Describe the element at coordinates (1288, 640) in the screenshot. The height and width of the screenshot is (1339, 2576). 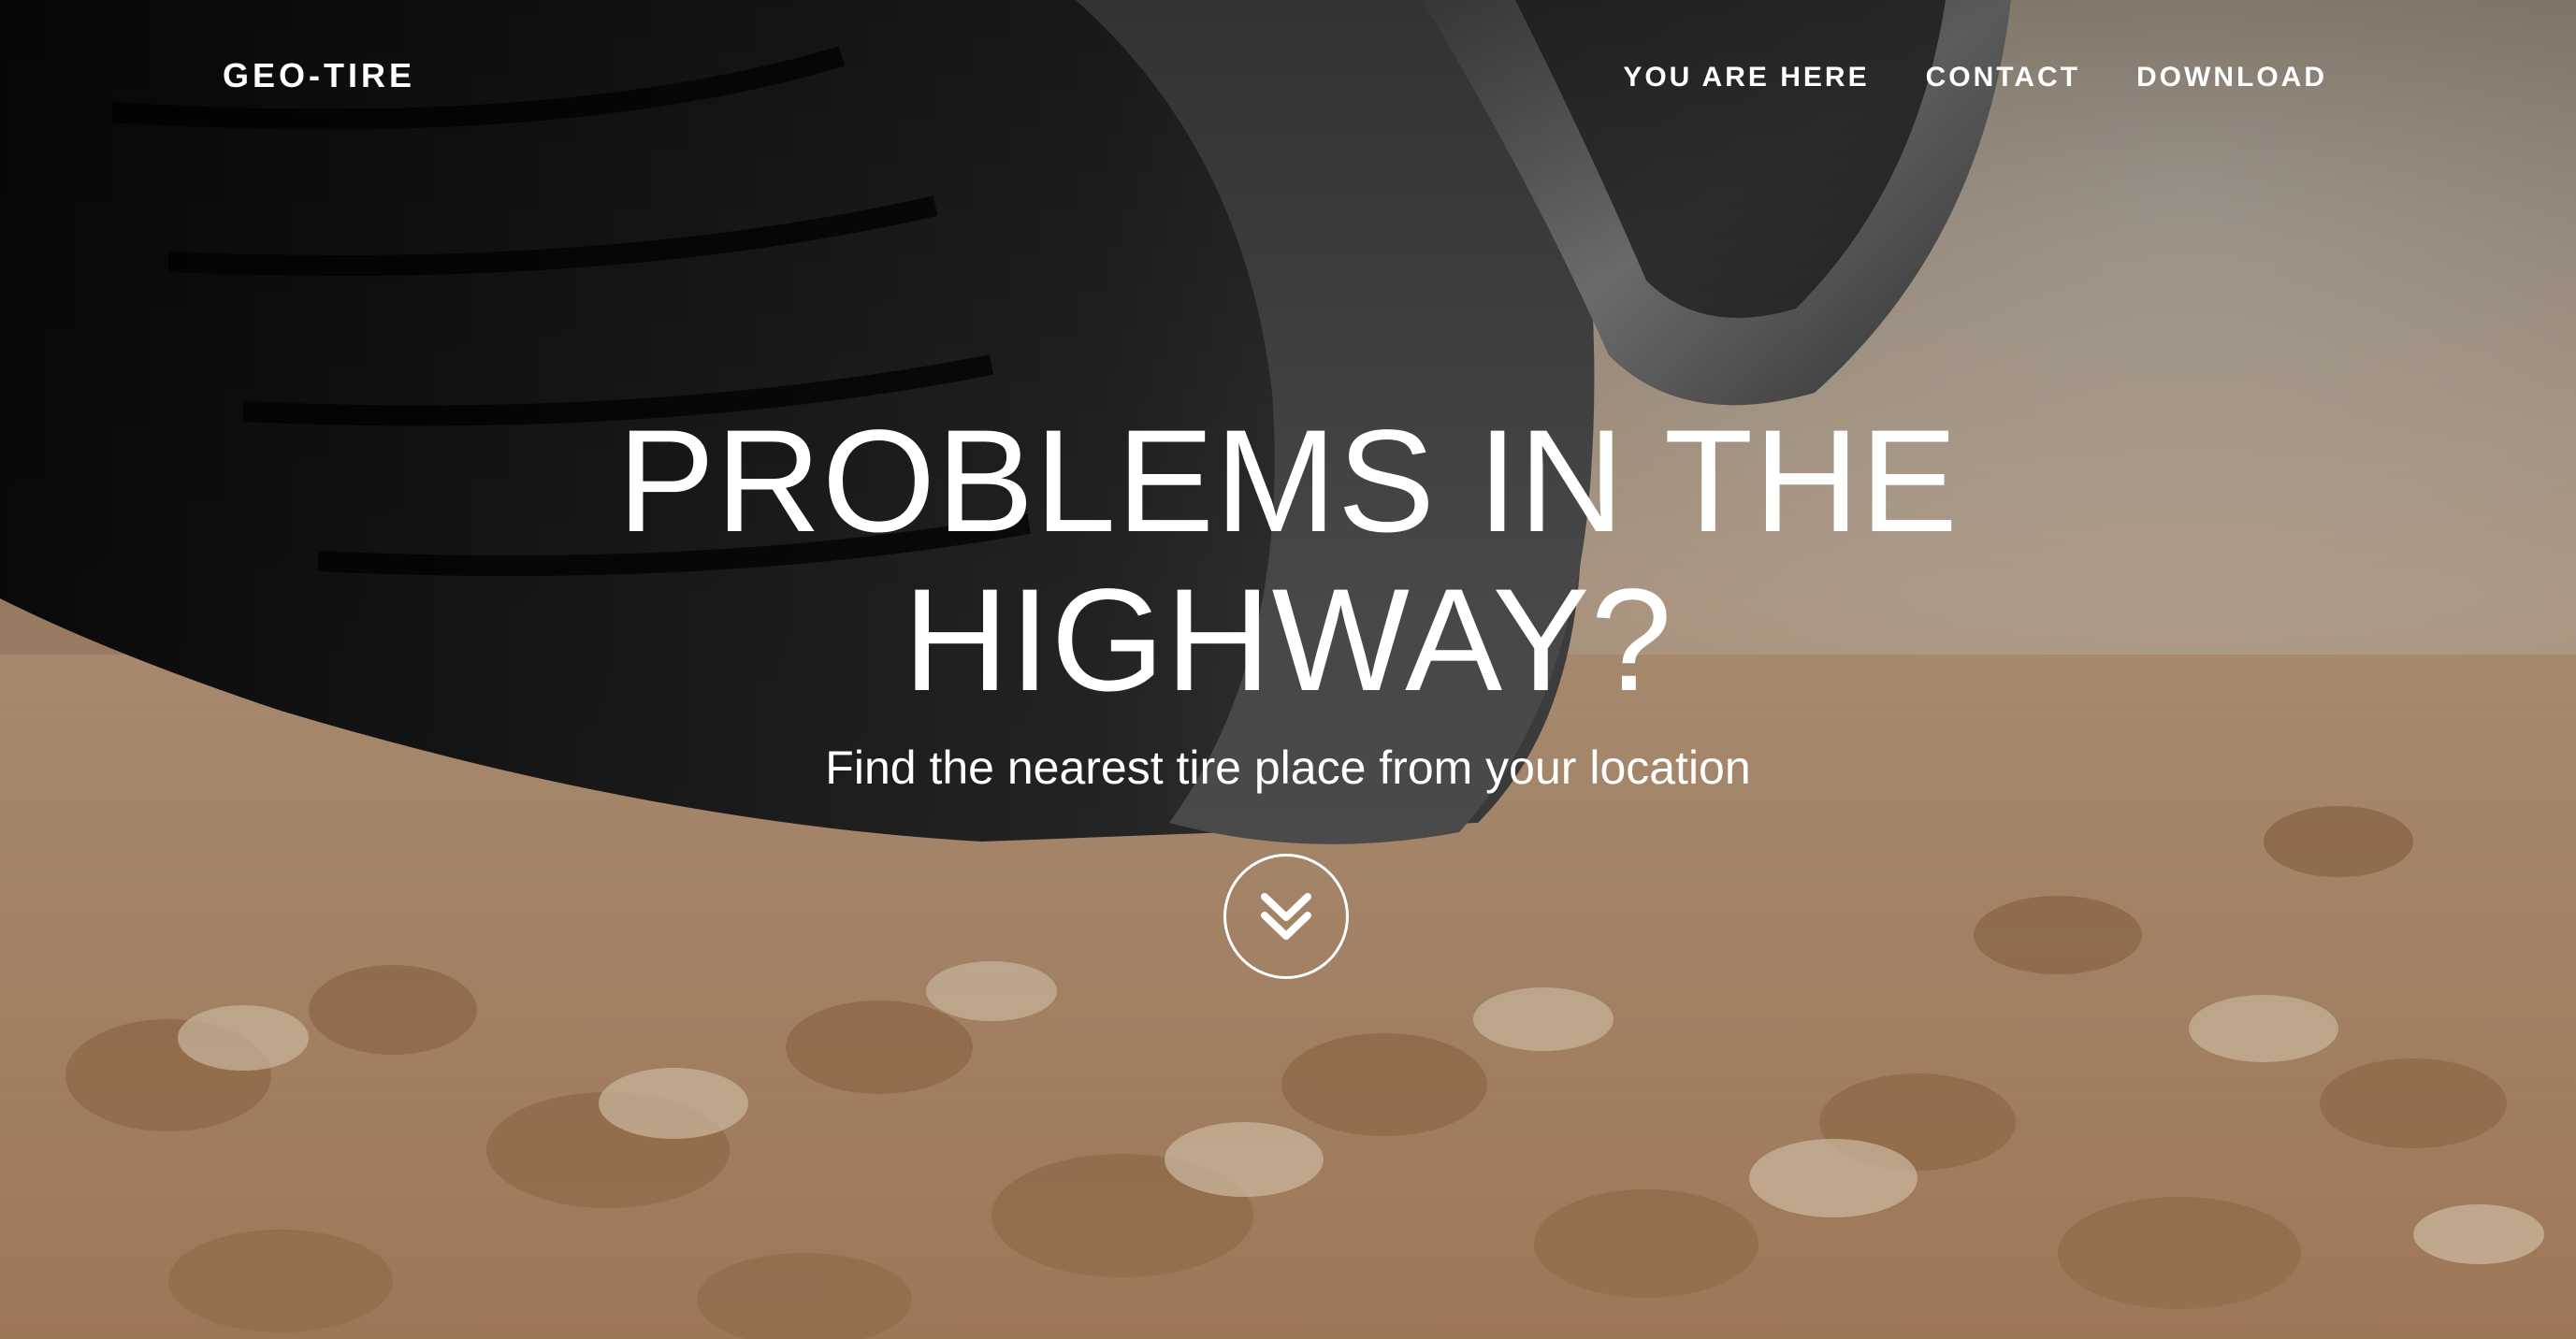
I see `hero-headline-line-2: HIGHWAY?` at that location.